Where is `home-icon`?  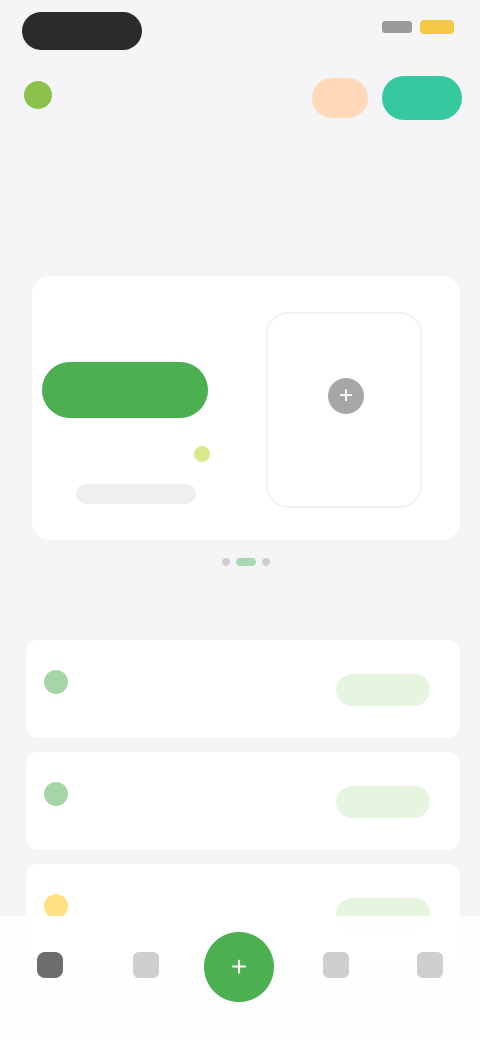 home-icon is located at coordinates (50, 965).